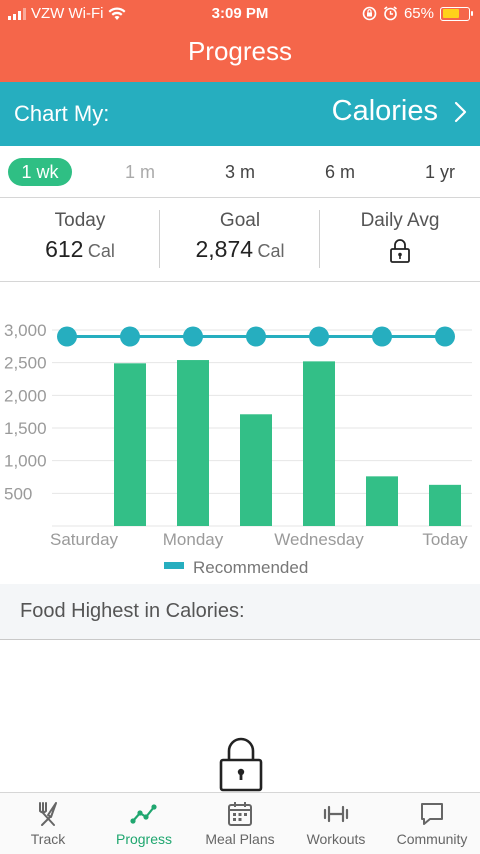  Describe the element at coordinates (48, 814) in the screenshot. I see `fork-knife-icon` at that location.